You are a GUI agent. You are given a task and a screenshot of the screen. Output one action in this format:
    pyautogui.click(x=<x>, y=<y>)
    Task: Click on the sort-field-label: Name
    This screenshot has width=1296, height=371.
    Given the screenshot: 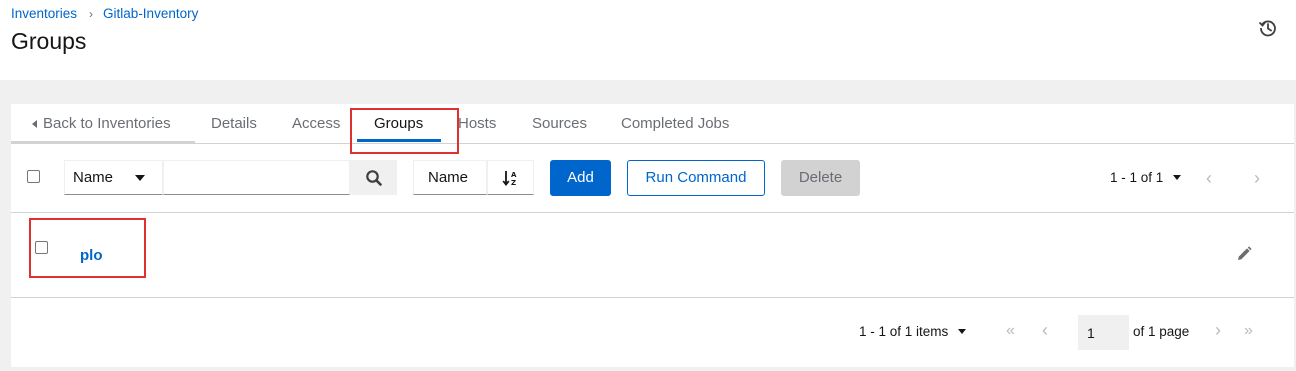 What is the action you would take?
    pyautogui.click(x=448, y=177)
    